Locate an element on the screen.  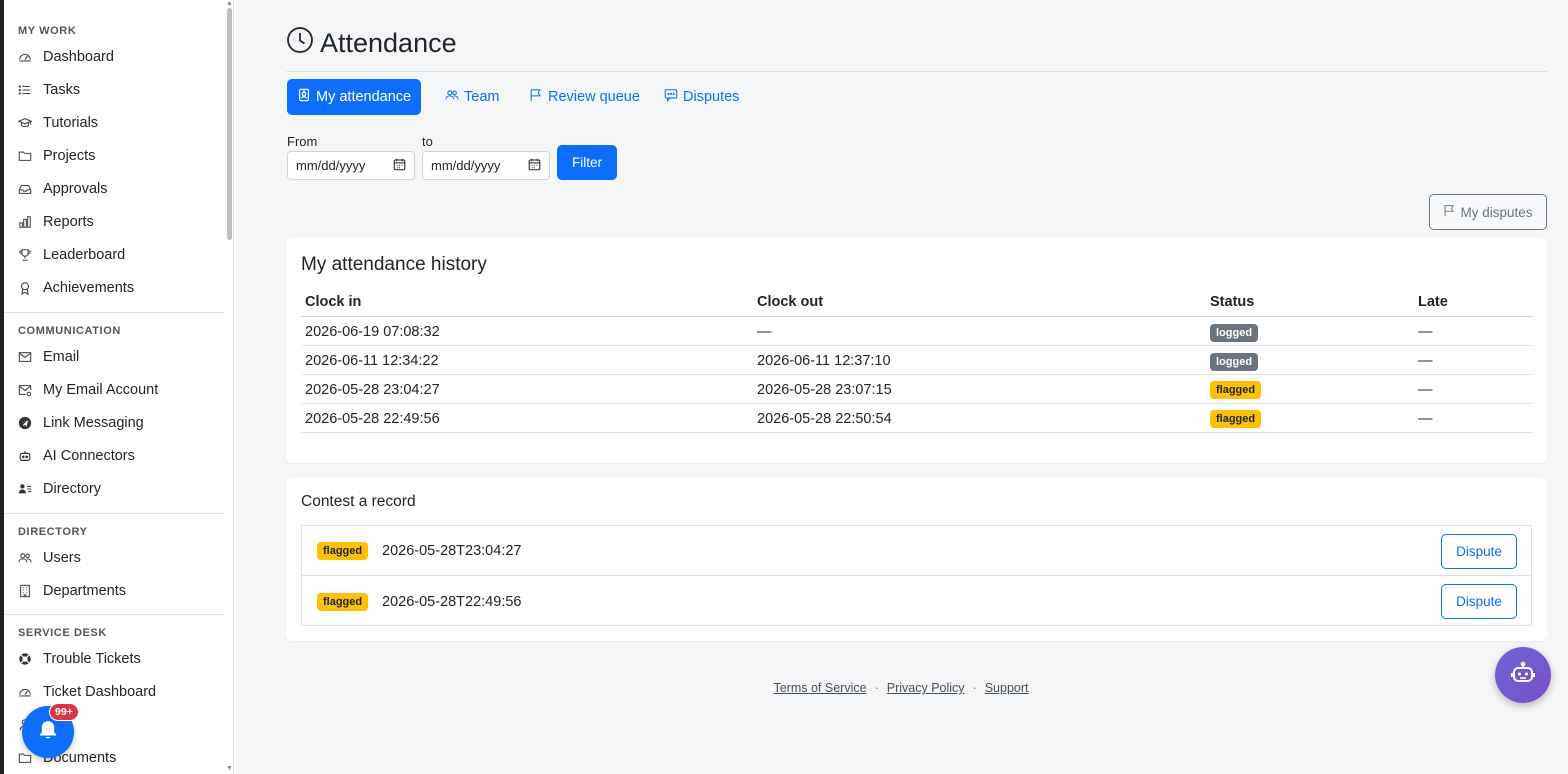
table-cell-clock-out: — is located at coordinates (764, 332).